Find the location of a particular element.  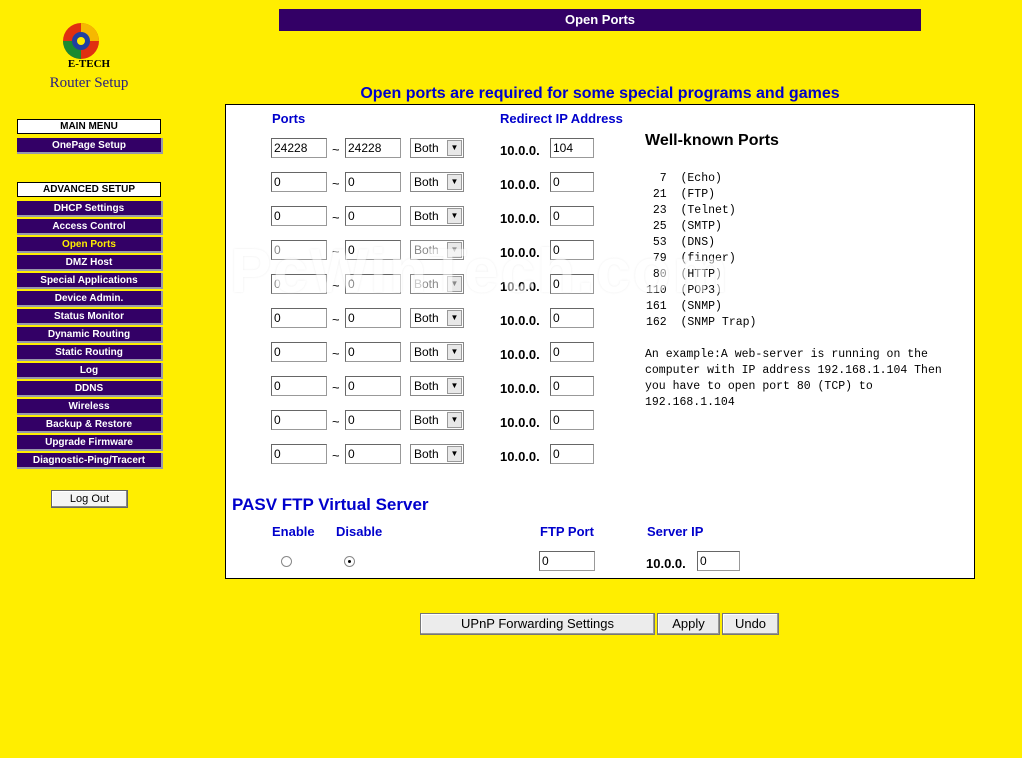

pasv-ftp-title: PASV FTP Virtual Server is located at coordinates (330, 504).